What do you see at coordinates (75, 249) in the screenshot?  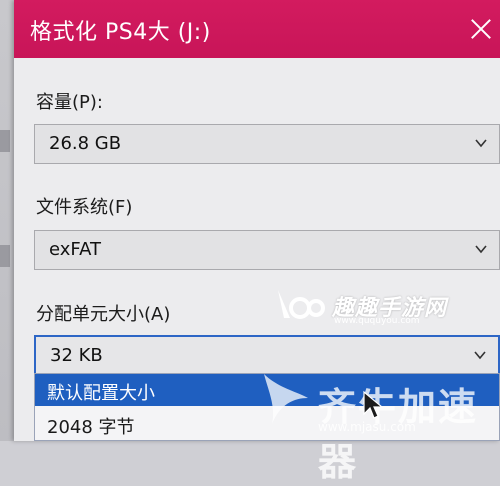 I see `filesystem-value: exFAT` at bounding box center [75, 249].